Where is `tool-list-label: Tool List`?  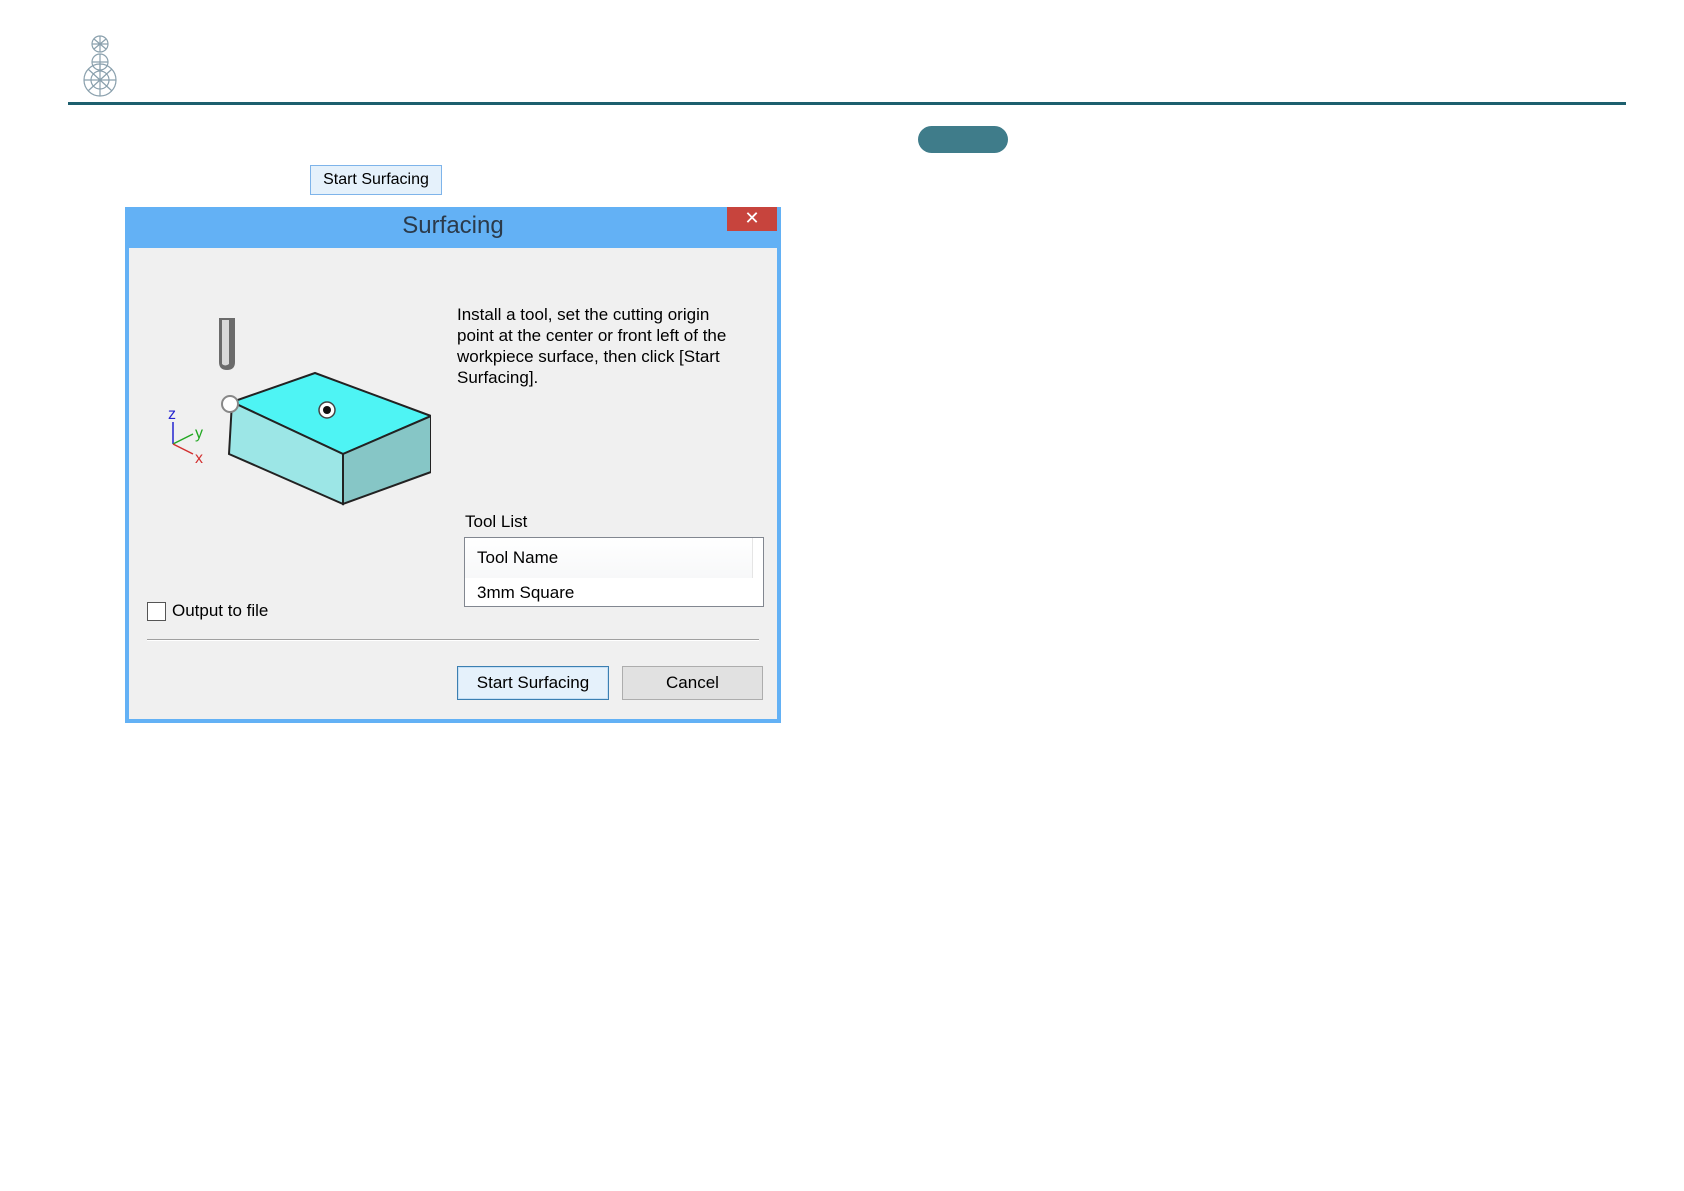
tool-list-label: Tool List is located at coordinates (496, 521).